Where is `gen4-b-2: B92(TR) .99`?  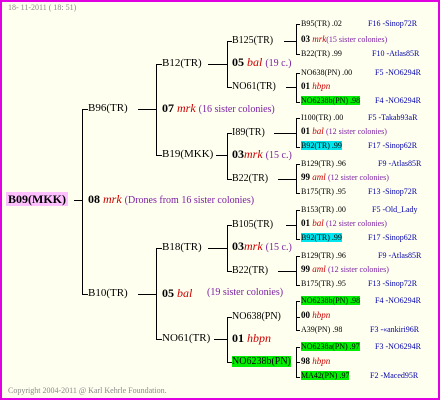 gen4-b-2: B92(TR) .99 is located at coordinates (321, 145).